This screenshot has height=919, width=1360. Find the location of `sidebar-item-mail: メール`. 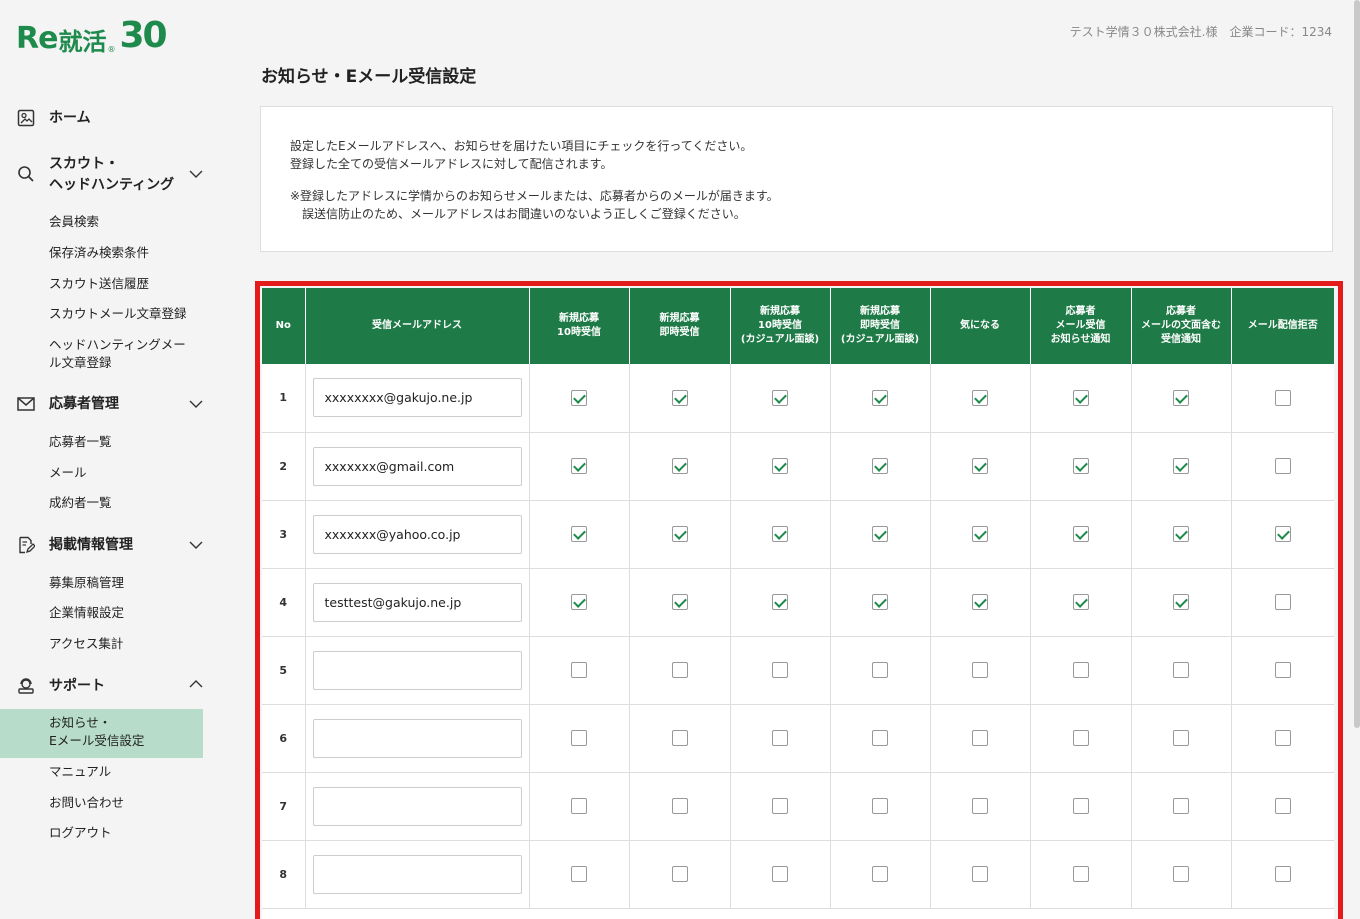

sidebar-item-mail: メール is located at coordinates (68, 473).